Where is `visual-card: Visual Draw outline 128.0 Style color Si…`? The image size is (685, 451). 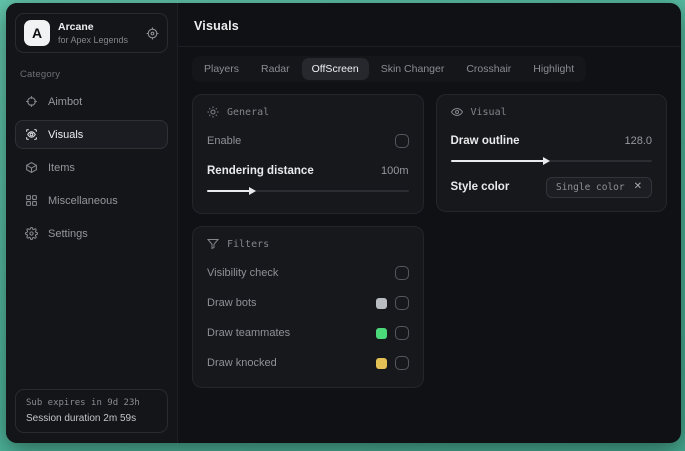 visual-card: Visual Draw outline 128.0 Style color Si… is located at coordinates (551, 153).